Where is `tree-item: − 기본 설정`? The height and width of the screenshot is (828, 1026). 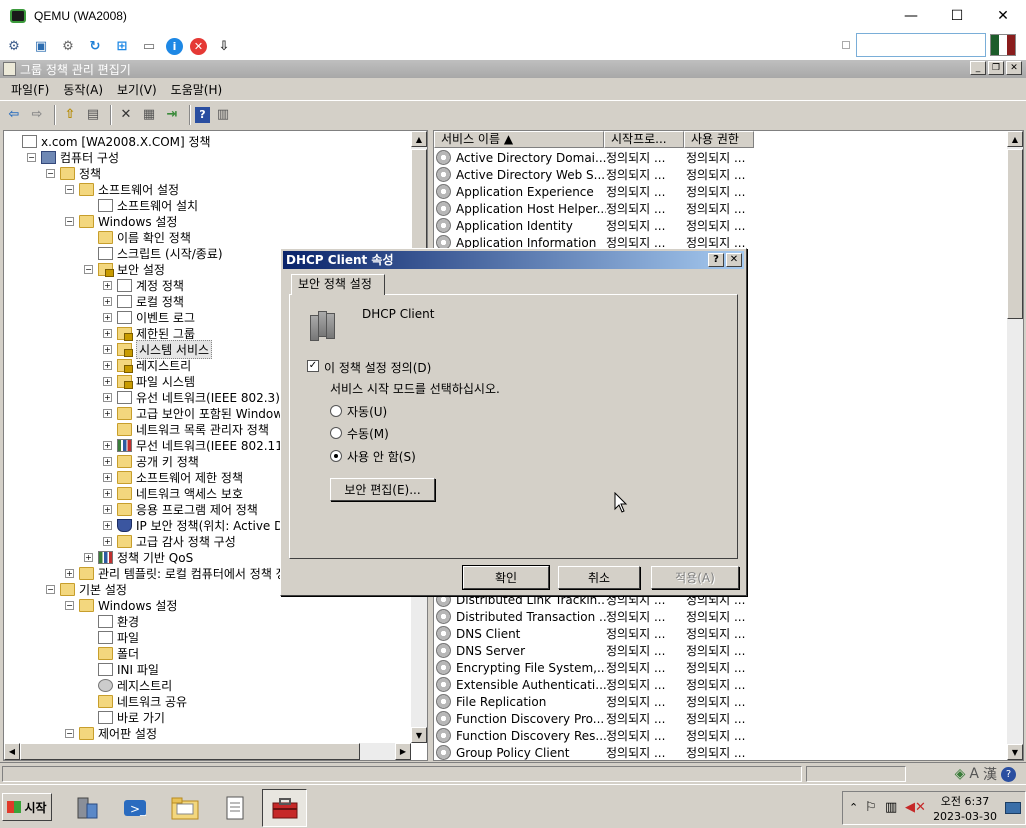 tree-item: − 기본 설정 is located at coordinates (86, 589).